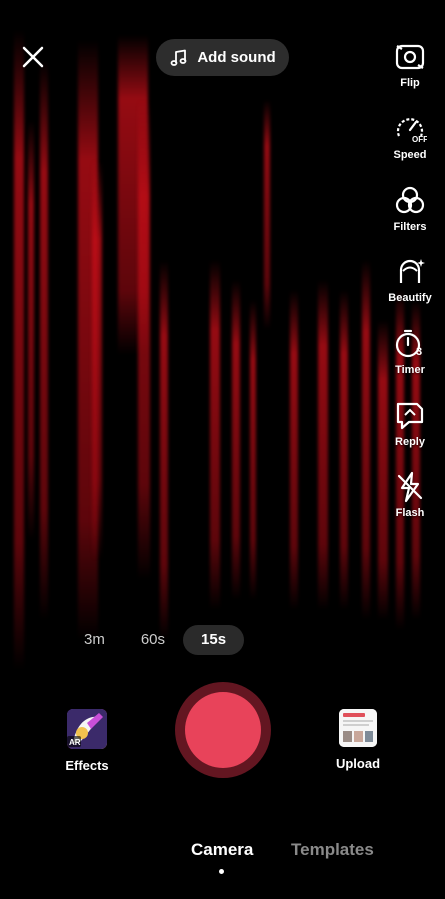  Describe the element at coordinates (410, 298) in the screenshot. I see `beautify-label: Beautify` at that location.